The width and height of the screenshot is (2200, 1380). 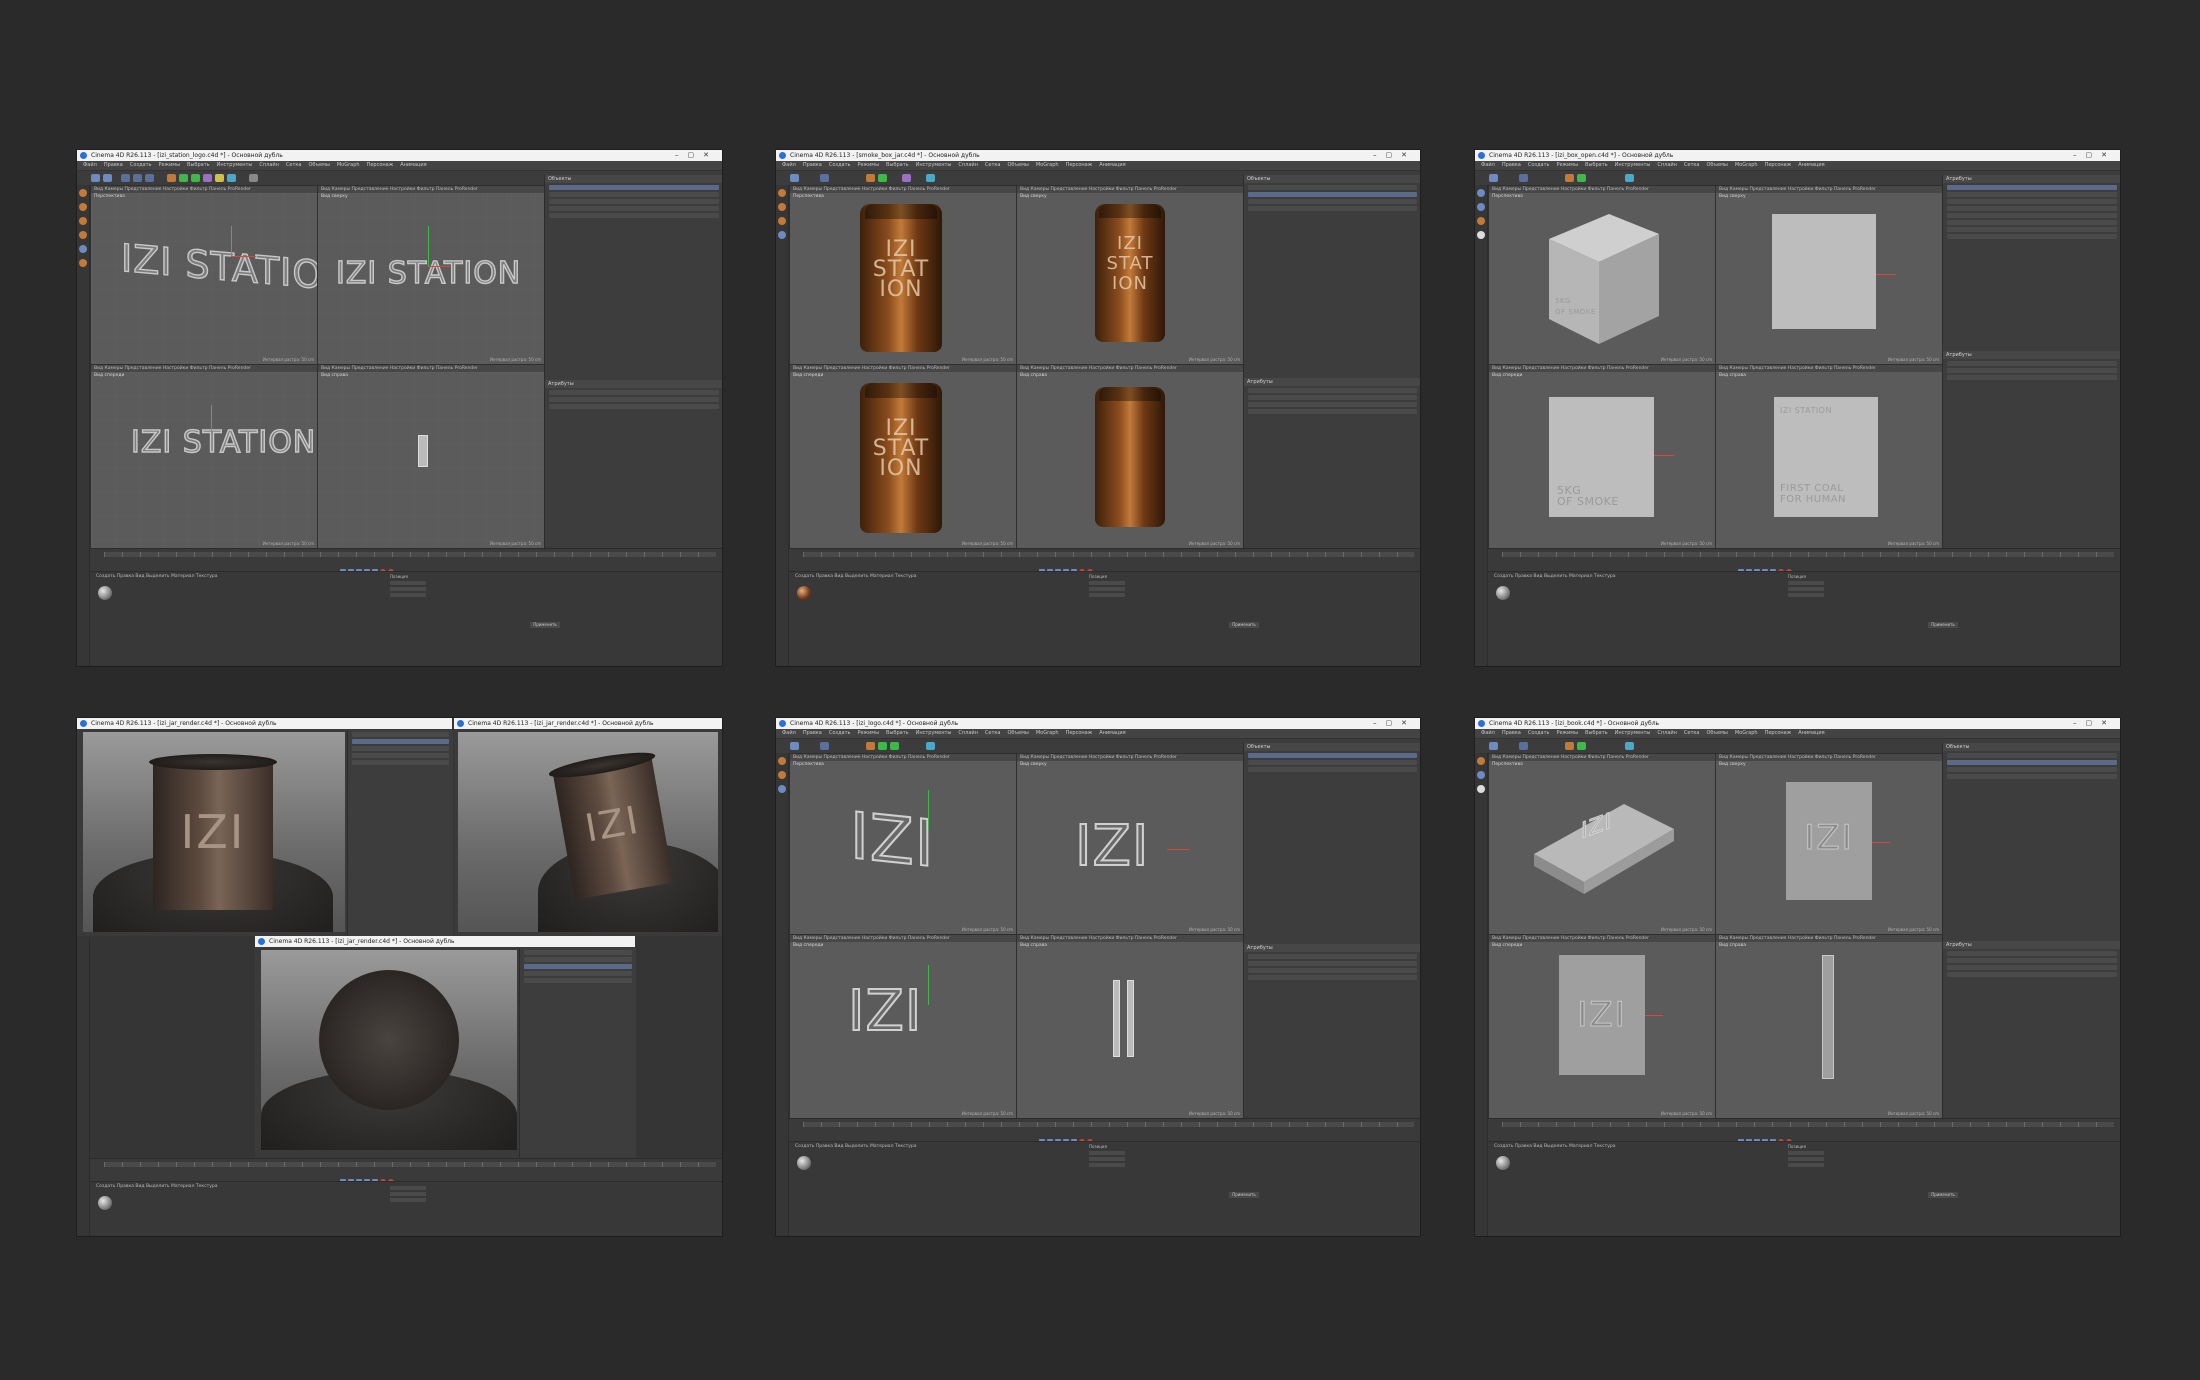 What do you see at coordinates (1804, 1131) in the screenshot?
I see `timeline` at bounding box center [1804, 1131].